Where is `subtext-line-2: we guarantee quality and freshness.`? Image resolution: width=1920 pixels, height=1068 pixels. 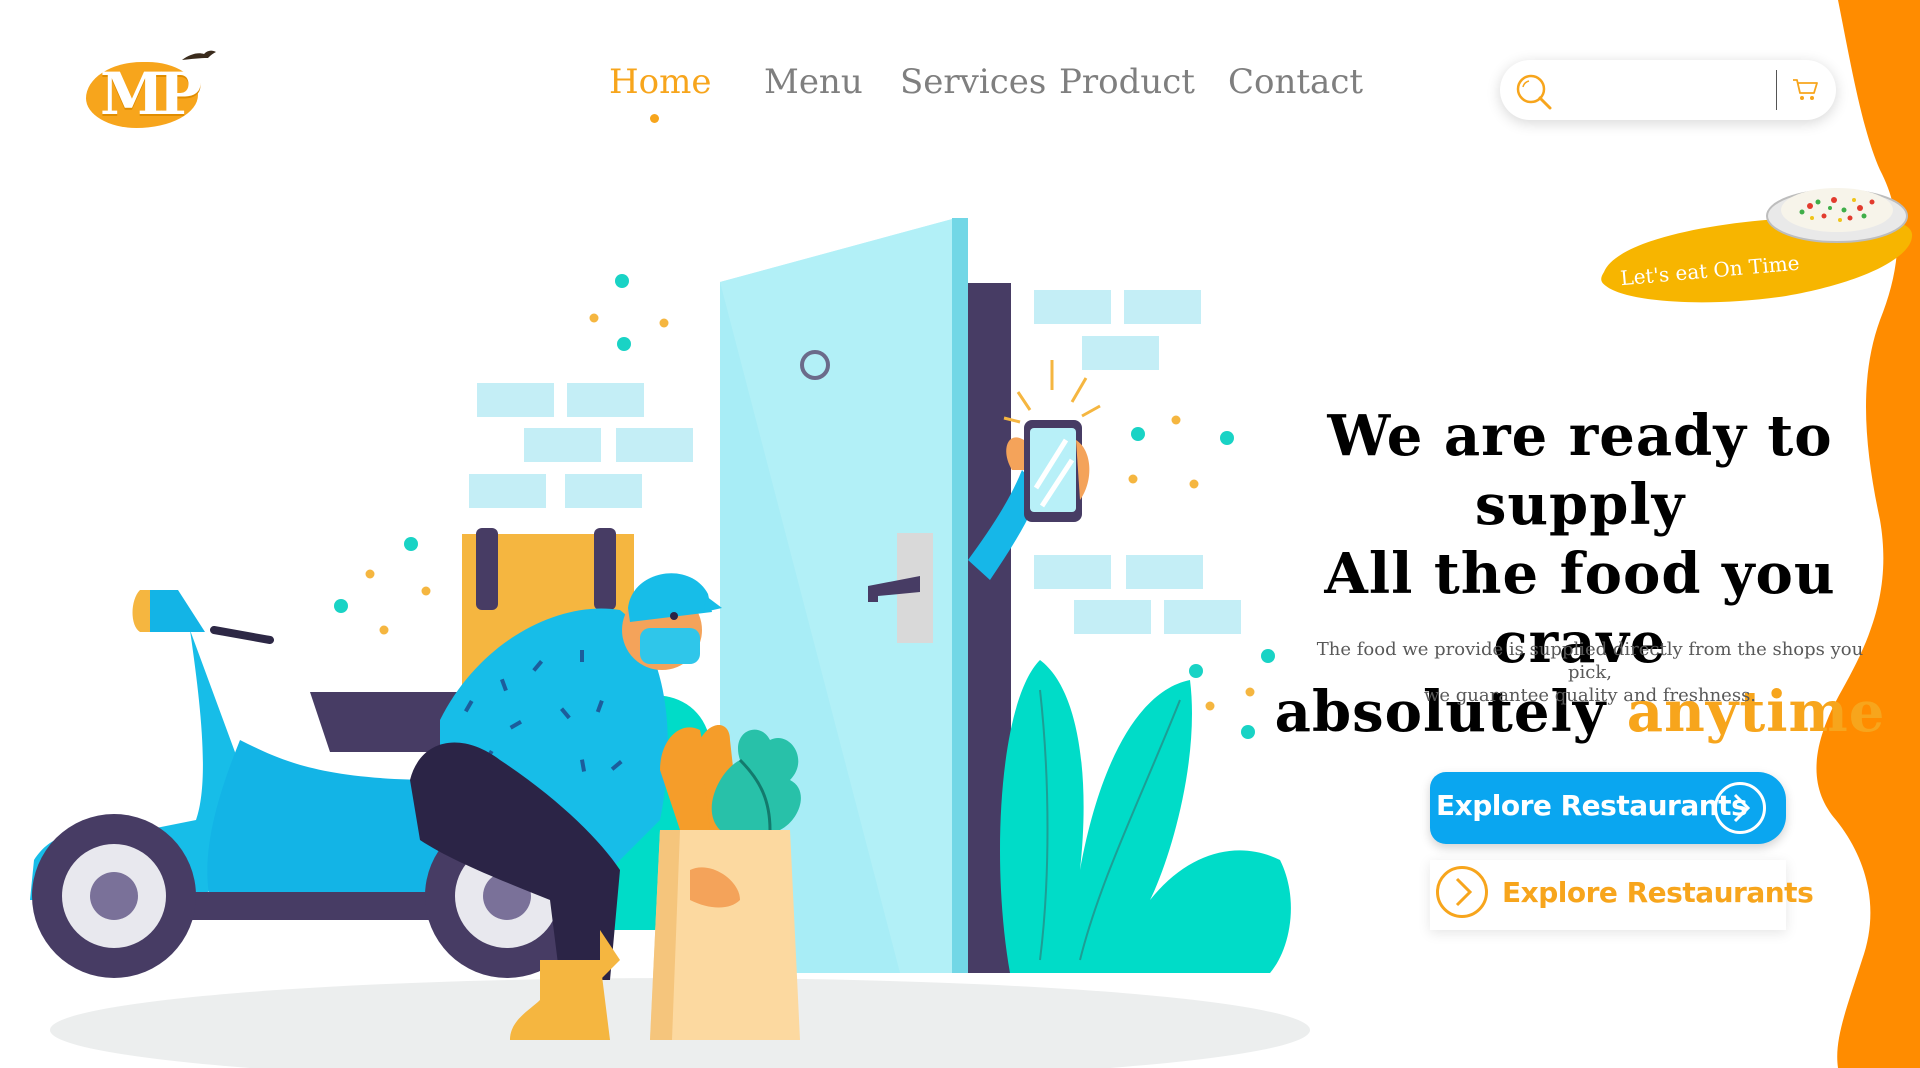 subtext-line-2: we guarantee quality and freshness. is located at coordinates (1590, 695).